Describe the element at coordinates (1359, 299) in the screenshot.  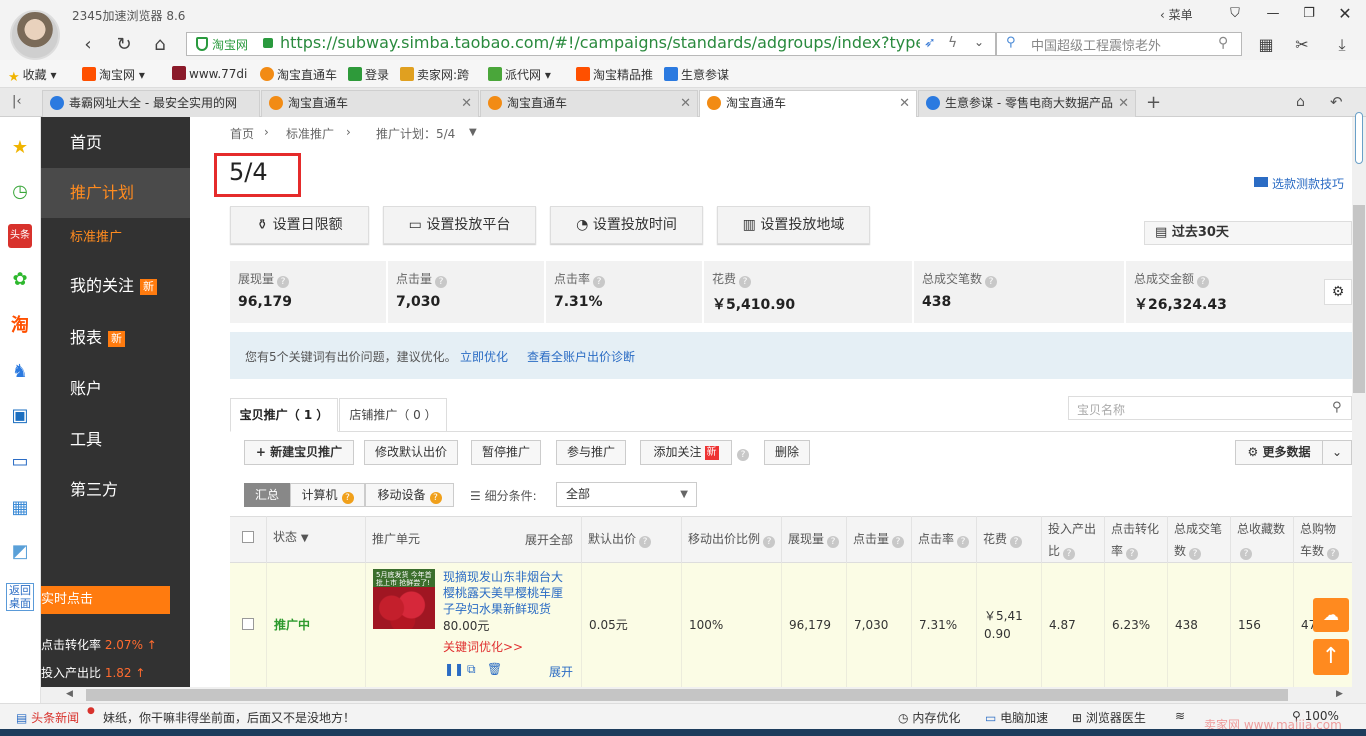
I see `vertical-scroll-thumb` at that location.